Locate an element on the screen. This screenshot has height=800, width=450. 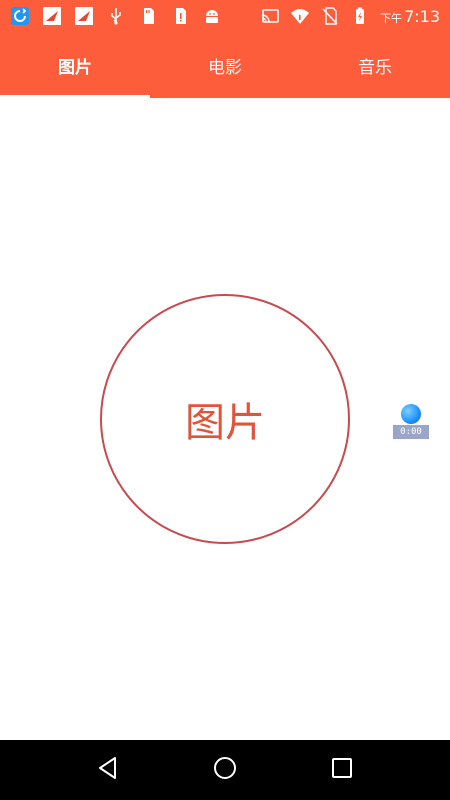
tab-music: 音乐 is located at coordinates (375, 65).